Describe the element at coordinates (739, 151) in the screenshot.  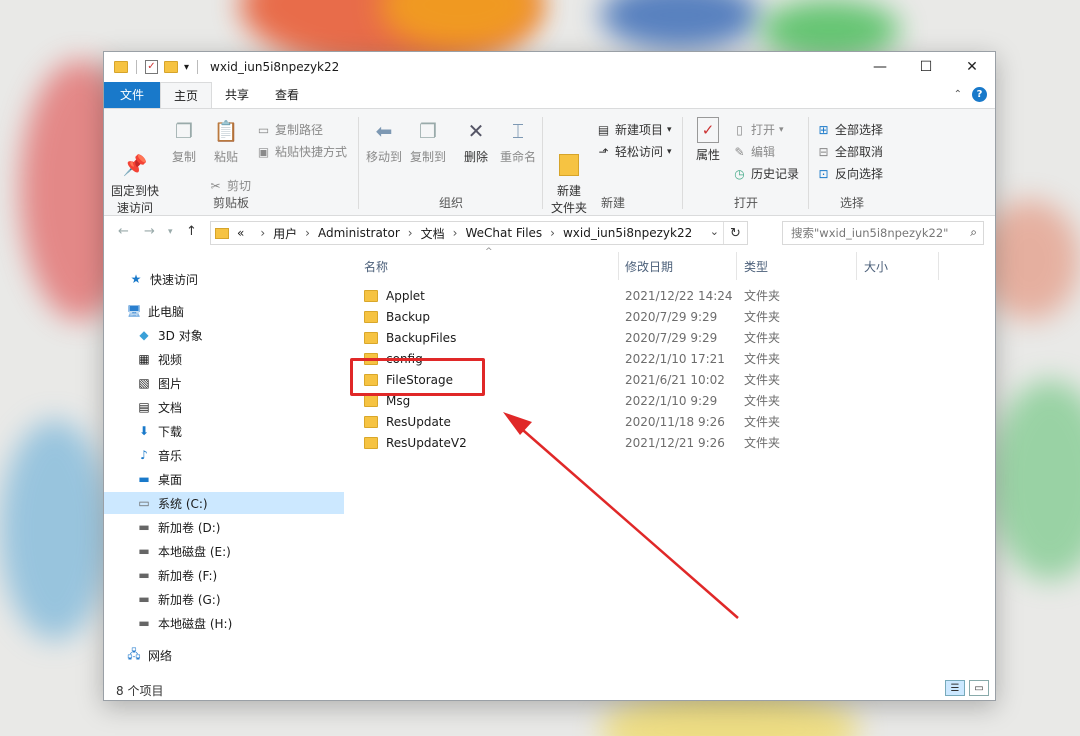
I see `edit-icon: ✎` at that location.